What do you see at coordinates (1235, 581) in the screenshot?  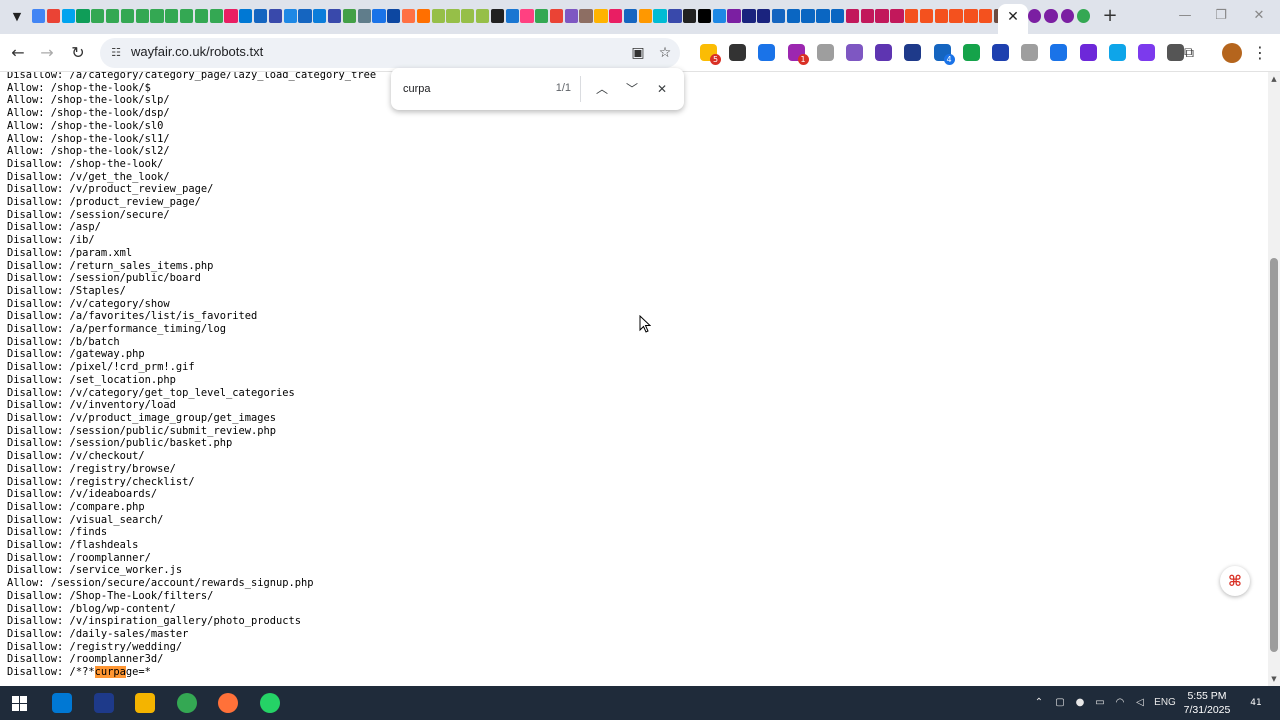 I see `pdf-acrobat-icon: ⌘` at bounding box center [1235, 581].